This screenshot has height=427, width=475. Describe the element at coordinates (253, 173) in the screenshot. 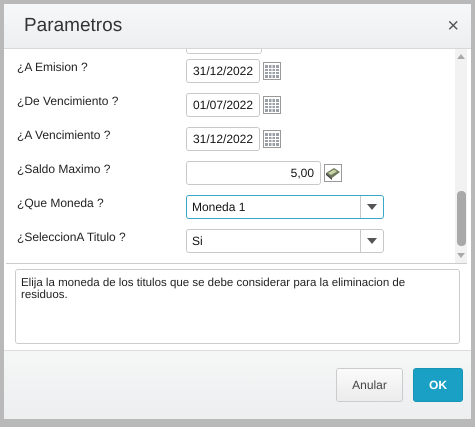

I see `amount-field: 5,00` at that location.